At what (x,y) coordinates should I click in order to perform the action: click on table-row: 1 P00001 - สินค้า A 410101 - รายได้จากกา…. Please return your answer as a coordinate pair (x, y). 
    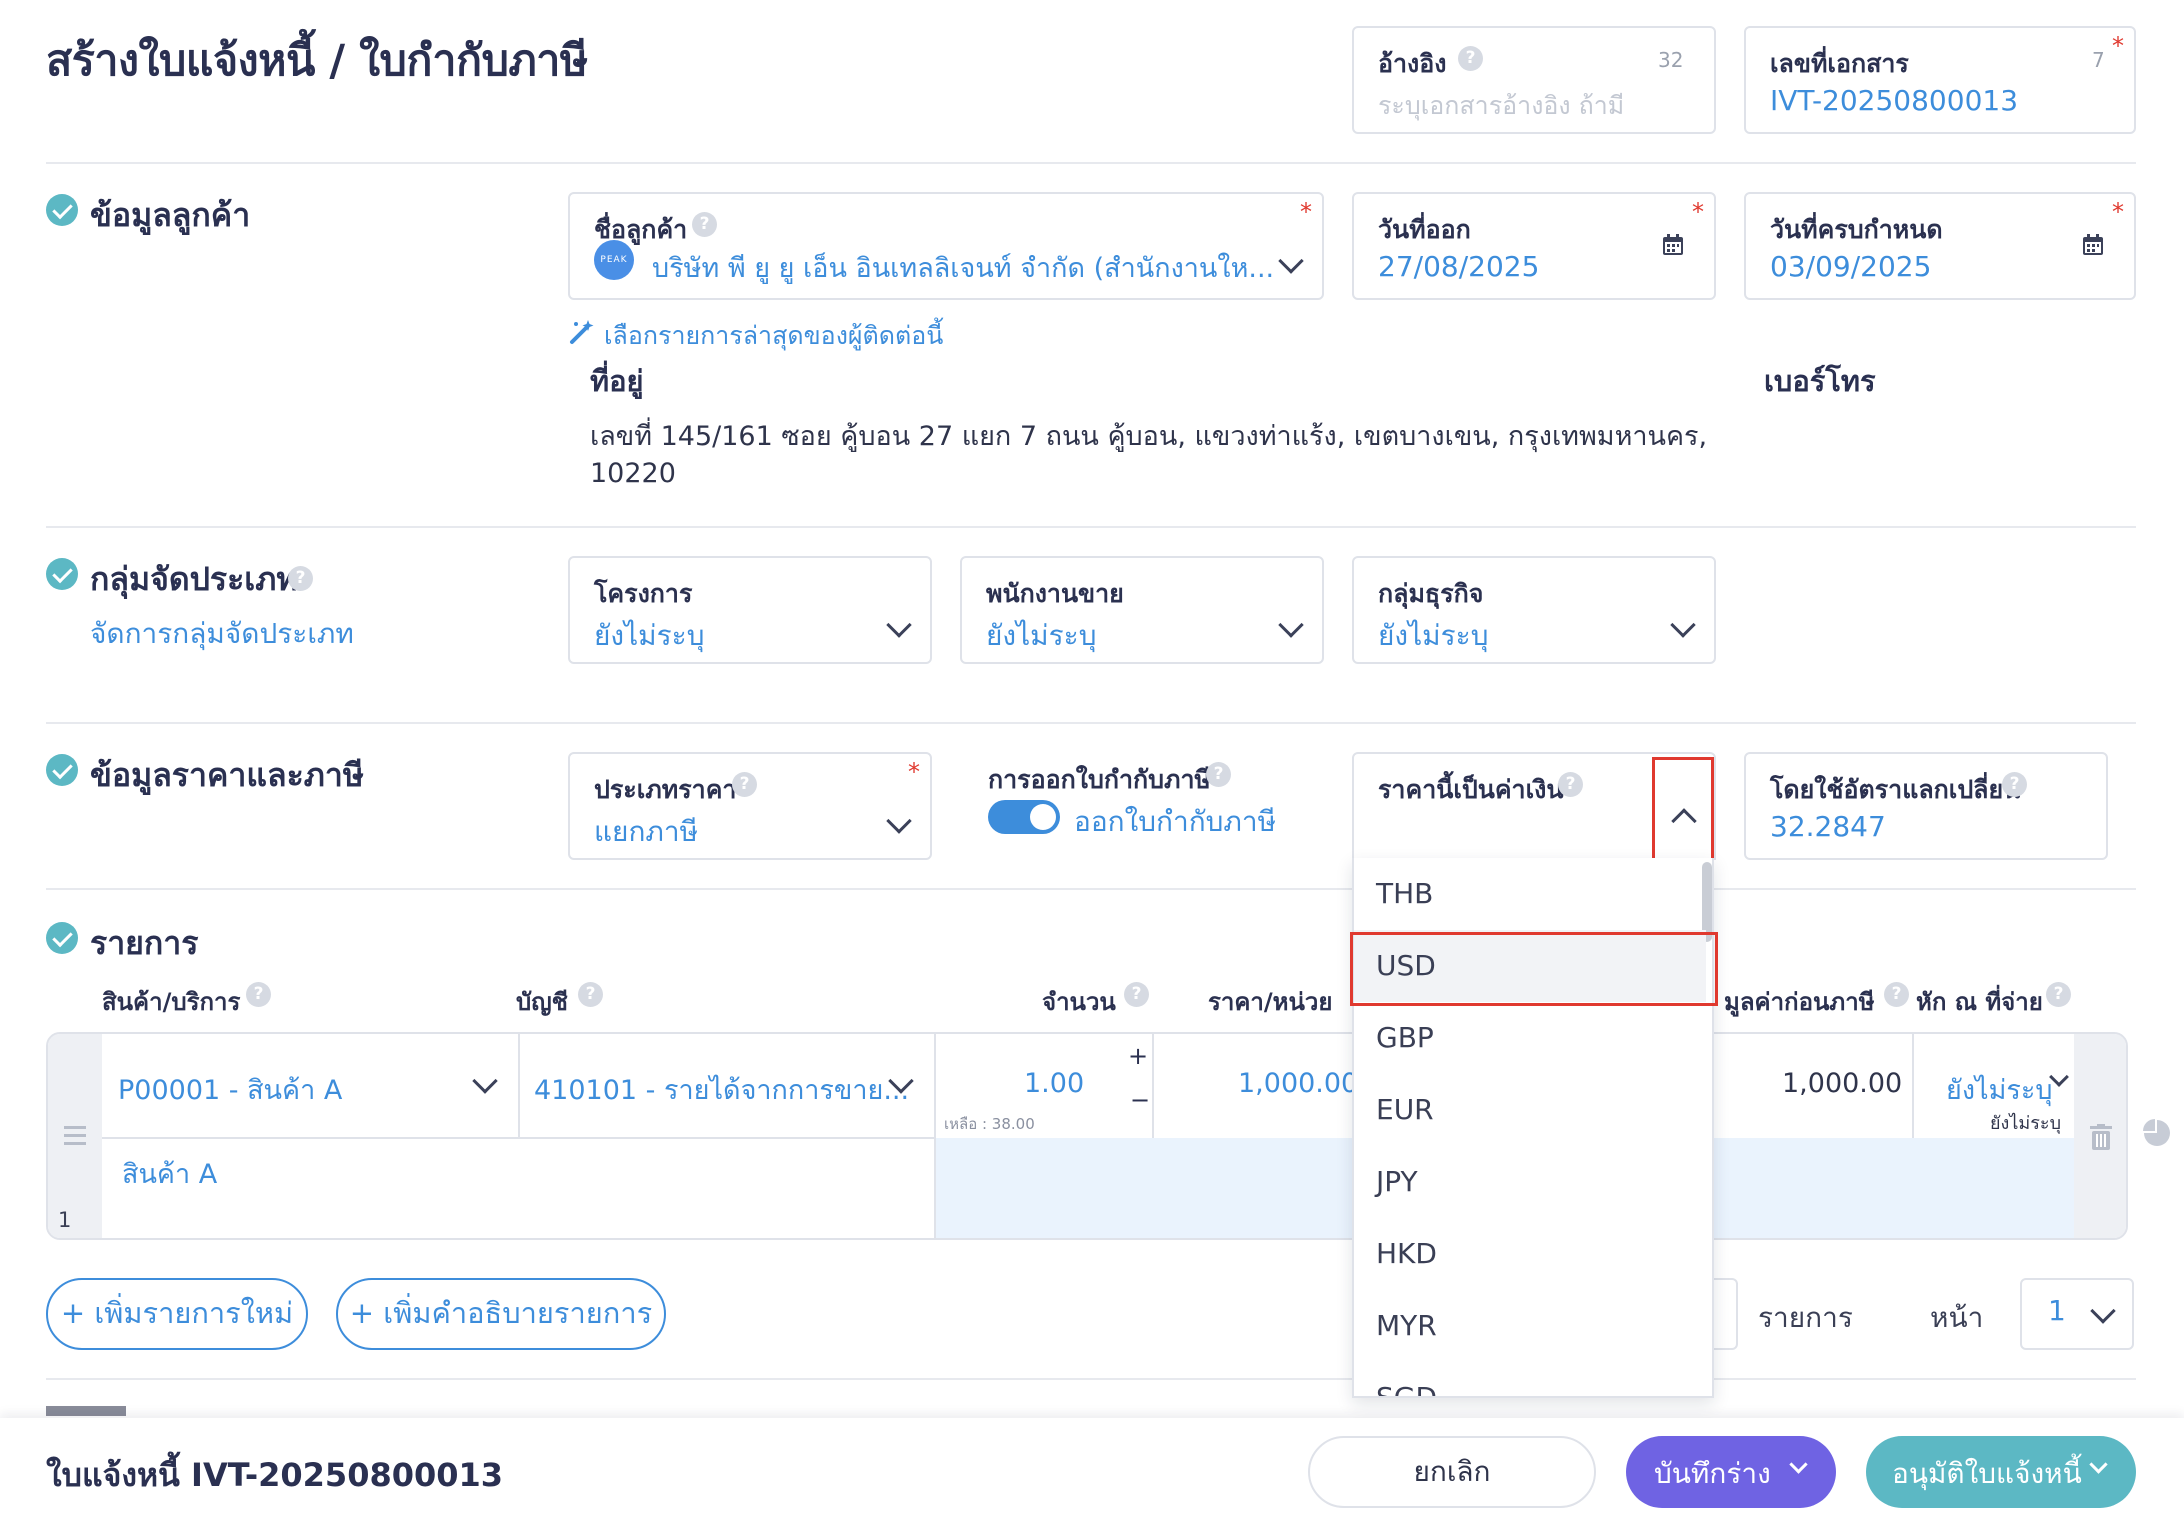
    Looking at the image, I should click on (1087, 1136).